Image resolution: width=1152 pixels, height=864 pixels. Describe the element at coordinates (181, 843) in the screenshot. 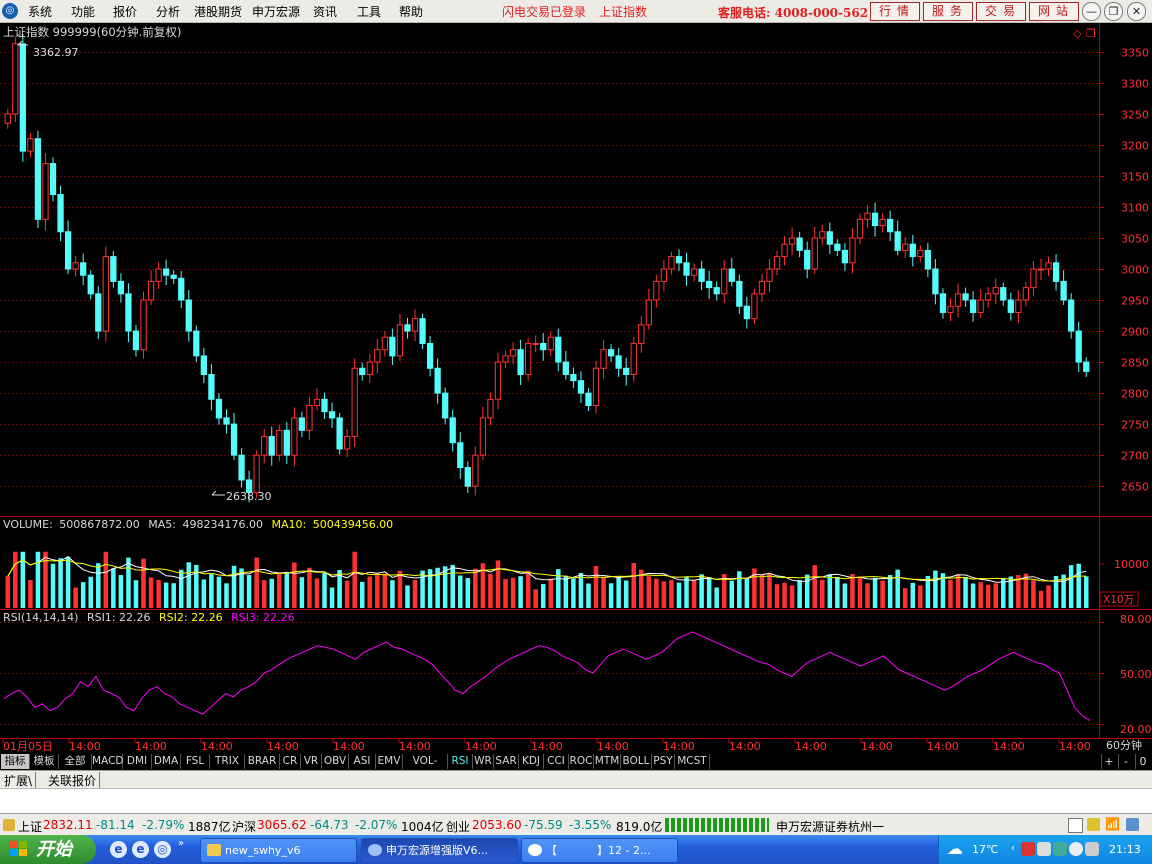

I see `quicklaunch-expand-icon: »` at that location.